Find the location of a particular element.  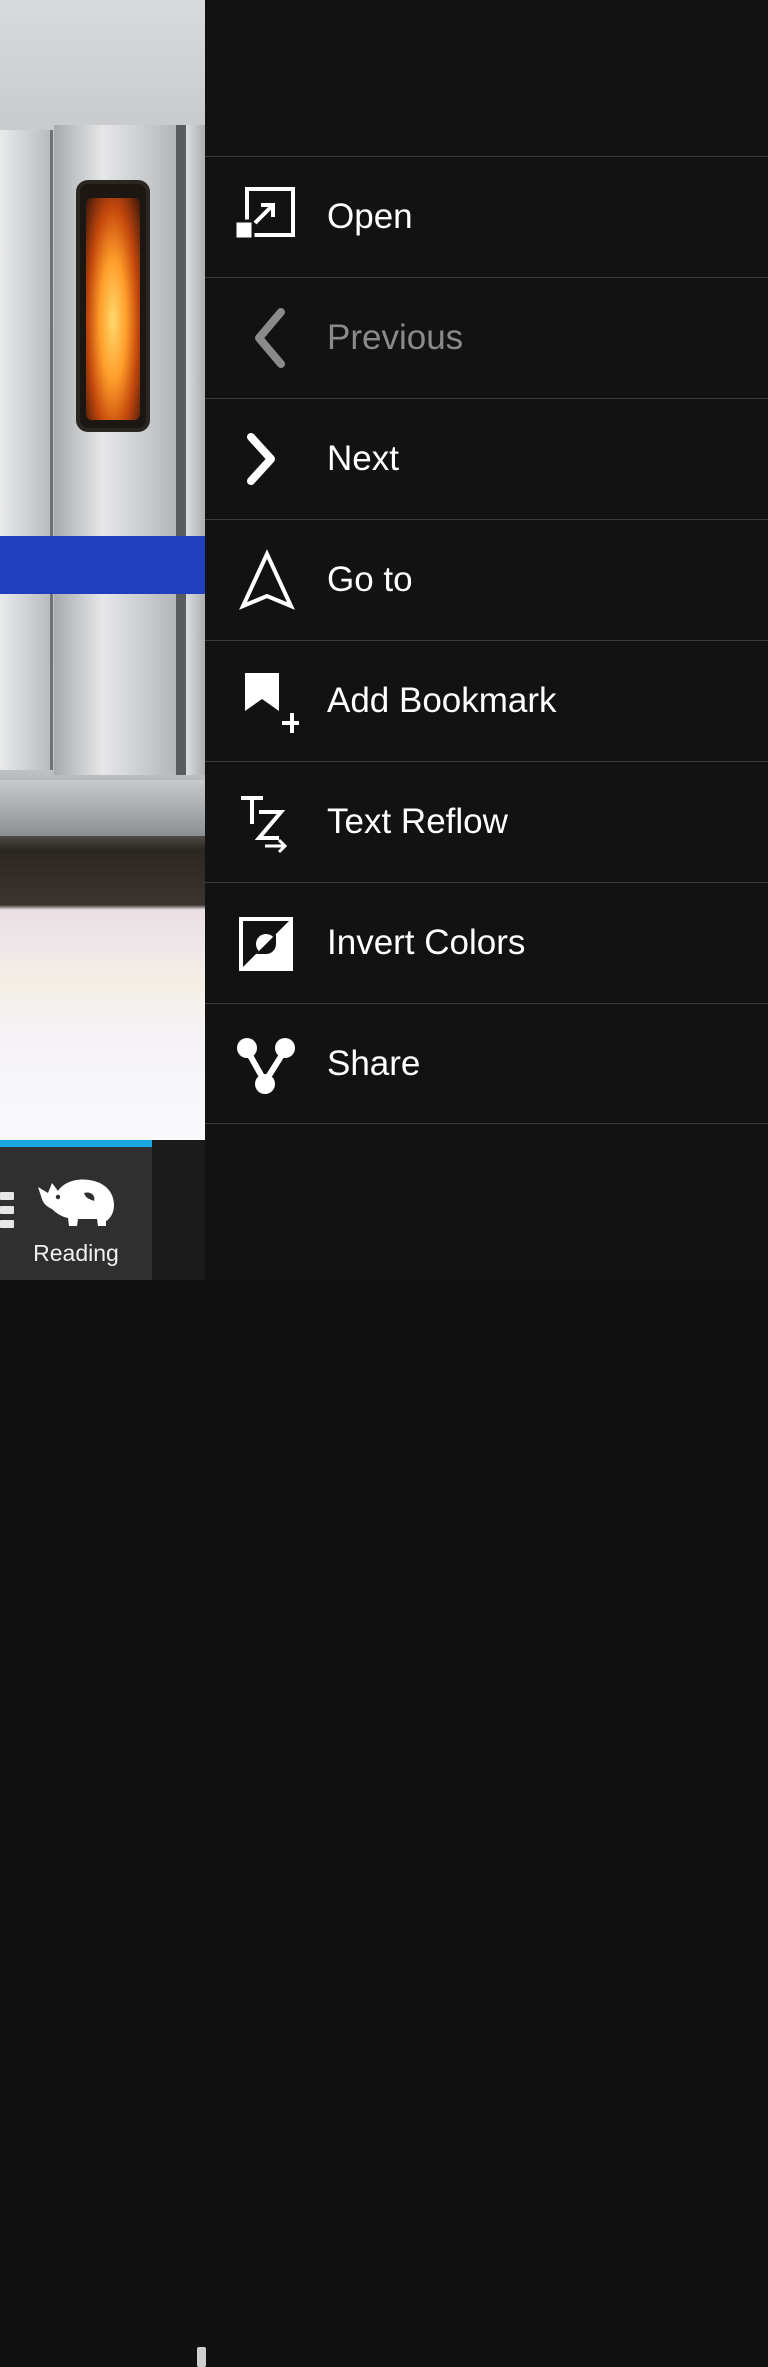

menu-item-go-to: Go to is located at coordinates (486, 579).